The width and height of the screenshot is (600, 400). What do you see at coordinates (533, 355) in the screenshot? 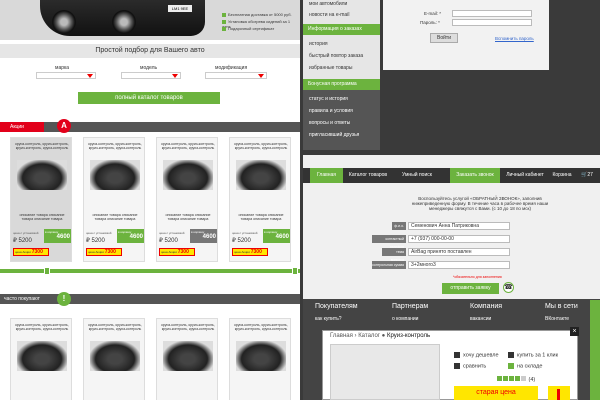
I see `buy-one-click-option: купить за 1 клик` at bounding box center [533, 355].